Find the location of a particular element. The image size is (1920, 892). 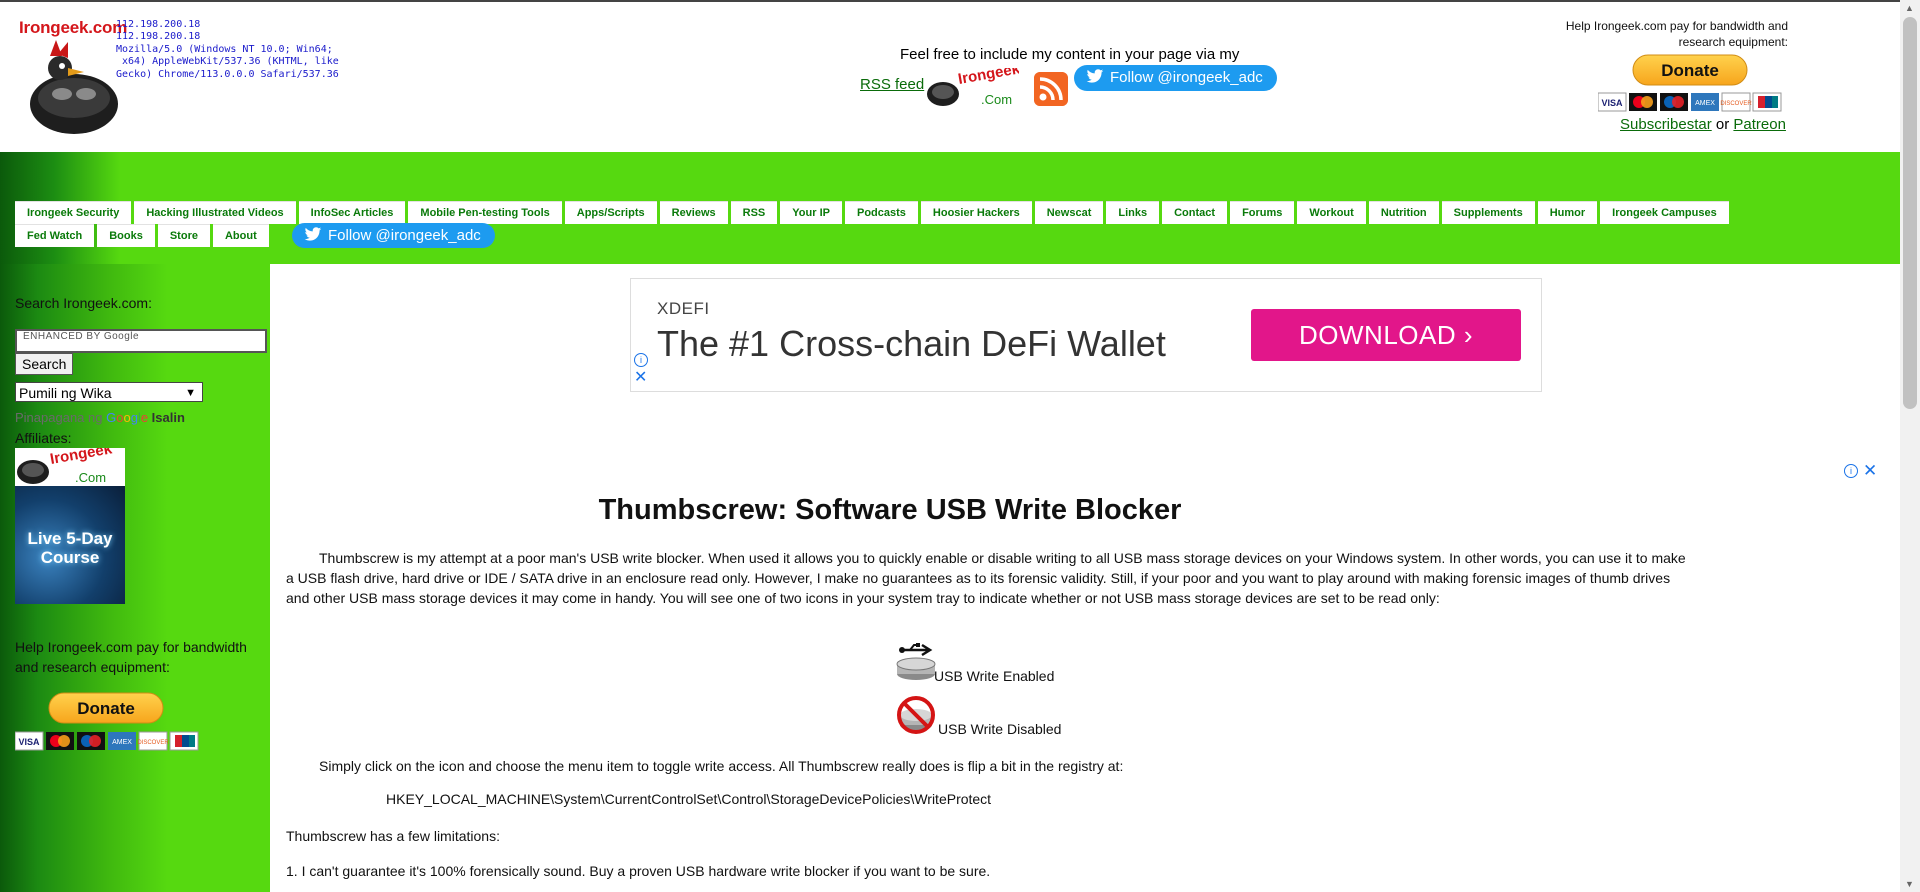

nav-tab-hoosier-hackers: Hoosier Hackers is located at coordinates (976, 212).